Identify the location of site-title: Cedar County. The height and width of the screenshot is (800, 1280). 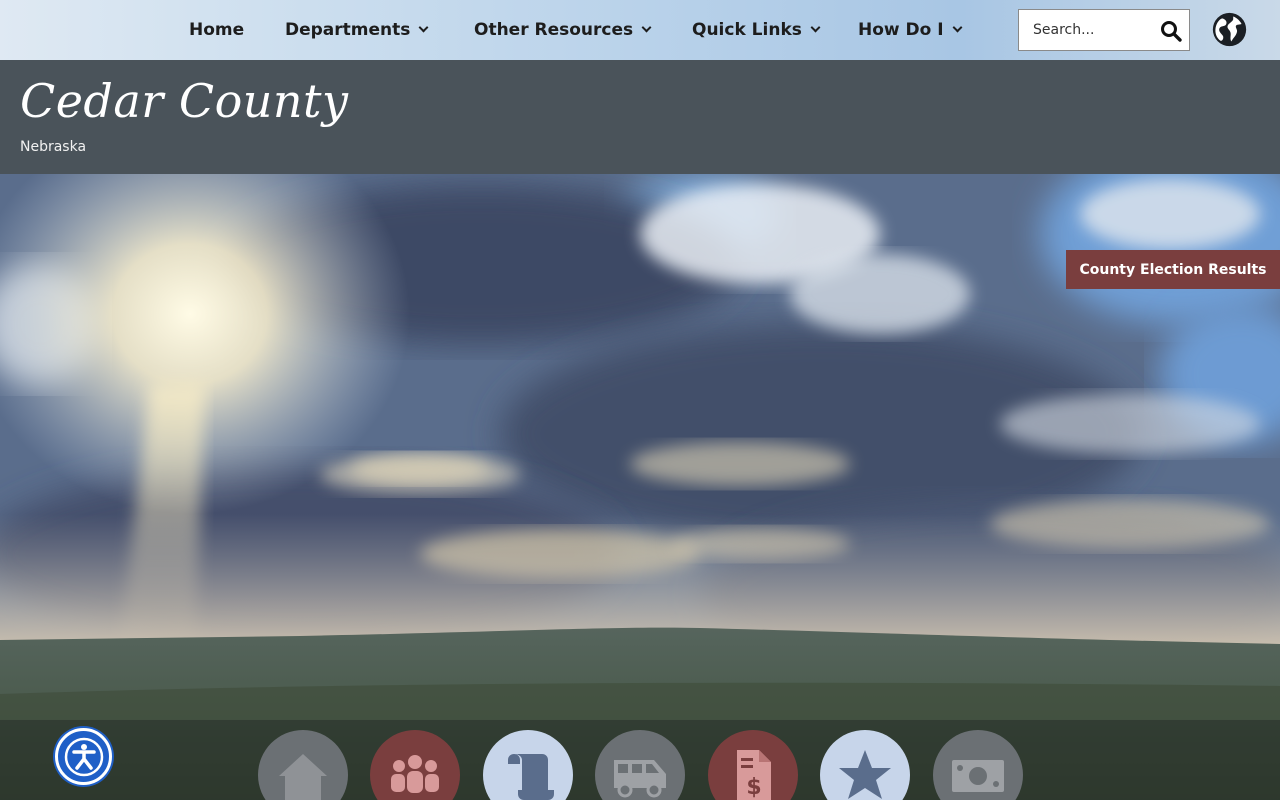
(184, 101).